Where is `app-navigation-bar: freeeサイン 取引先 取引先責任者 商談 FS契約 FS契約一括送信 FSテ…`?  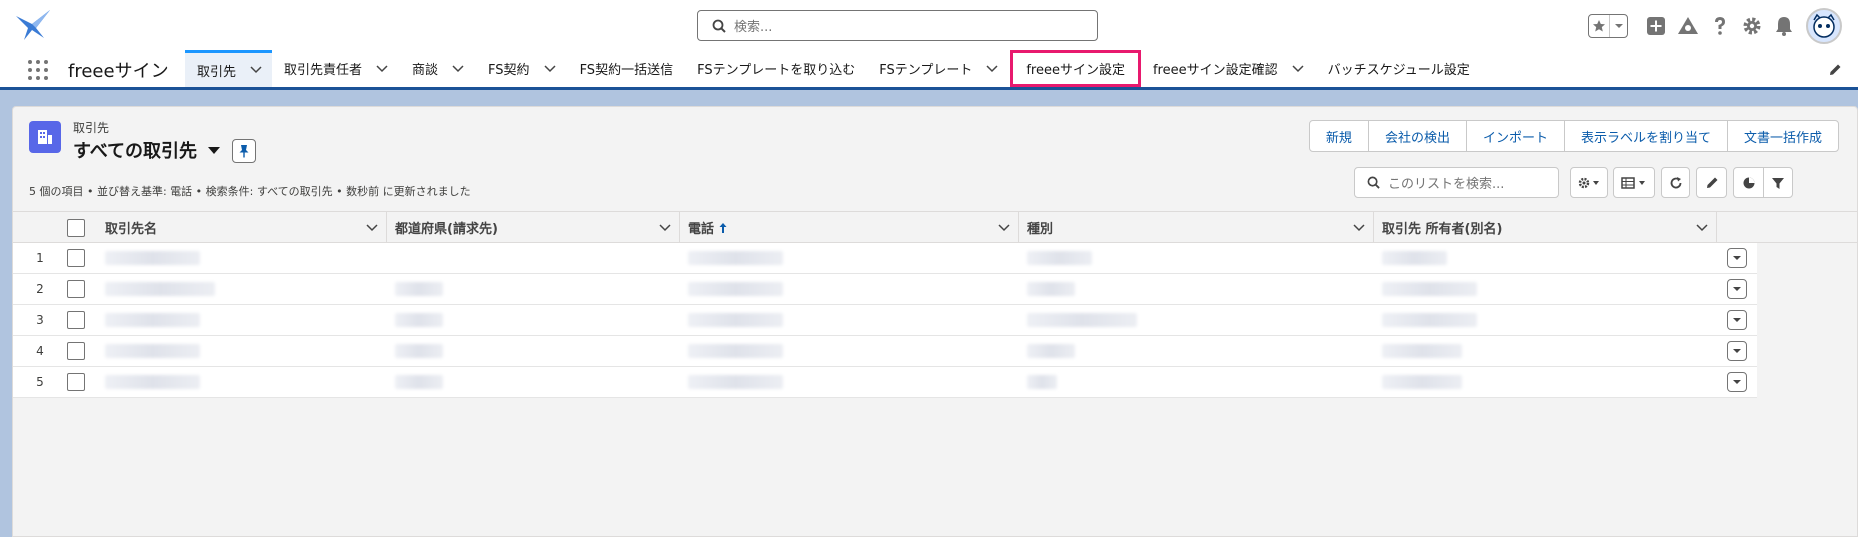
app-navigation-bar: freeeサイン 取引先 取引先責任者 商談 FS契約 FS契約一括送信 FSテ… is located at coordinates (929, 70).